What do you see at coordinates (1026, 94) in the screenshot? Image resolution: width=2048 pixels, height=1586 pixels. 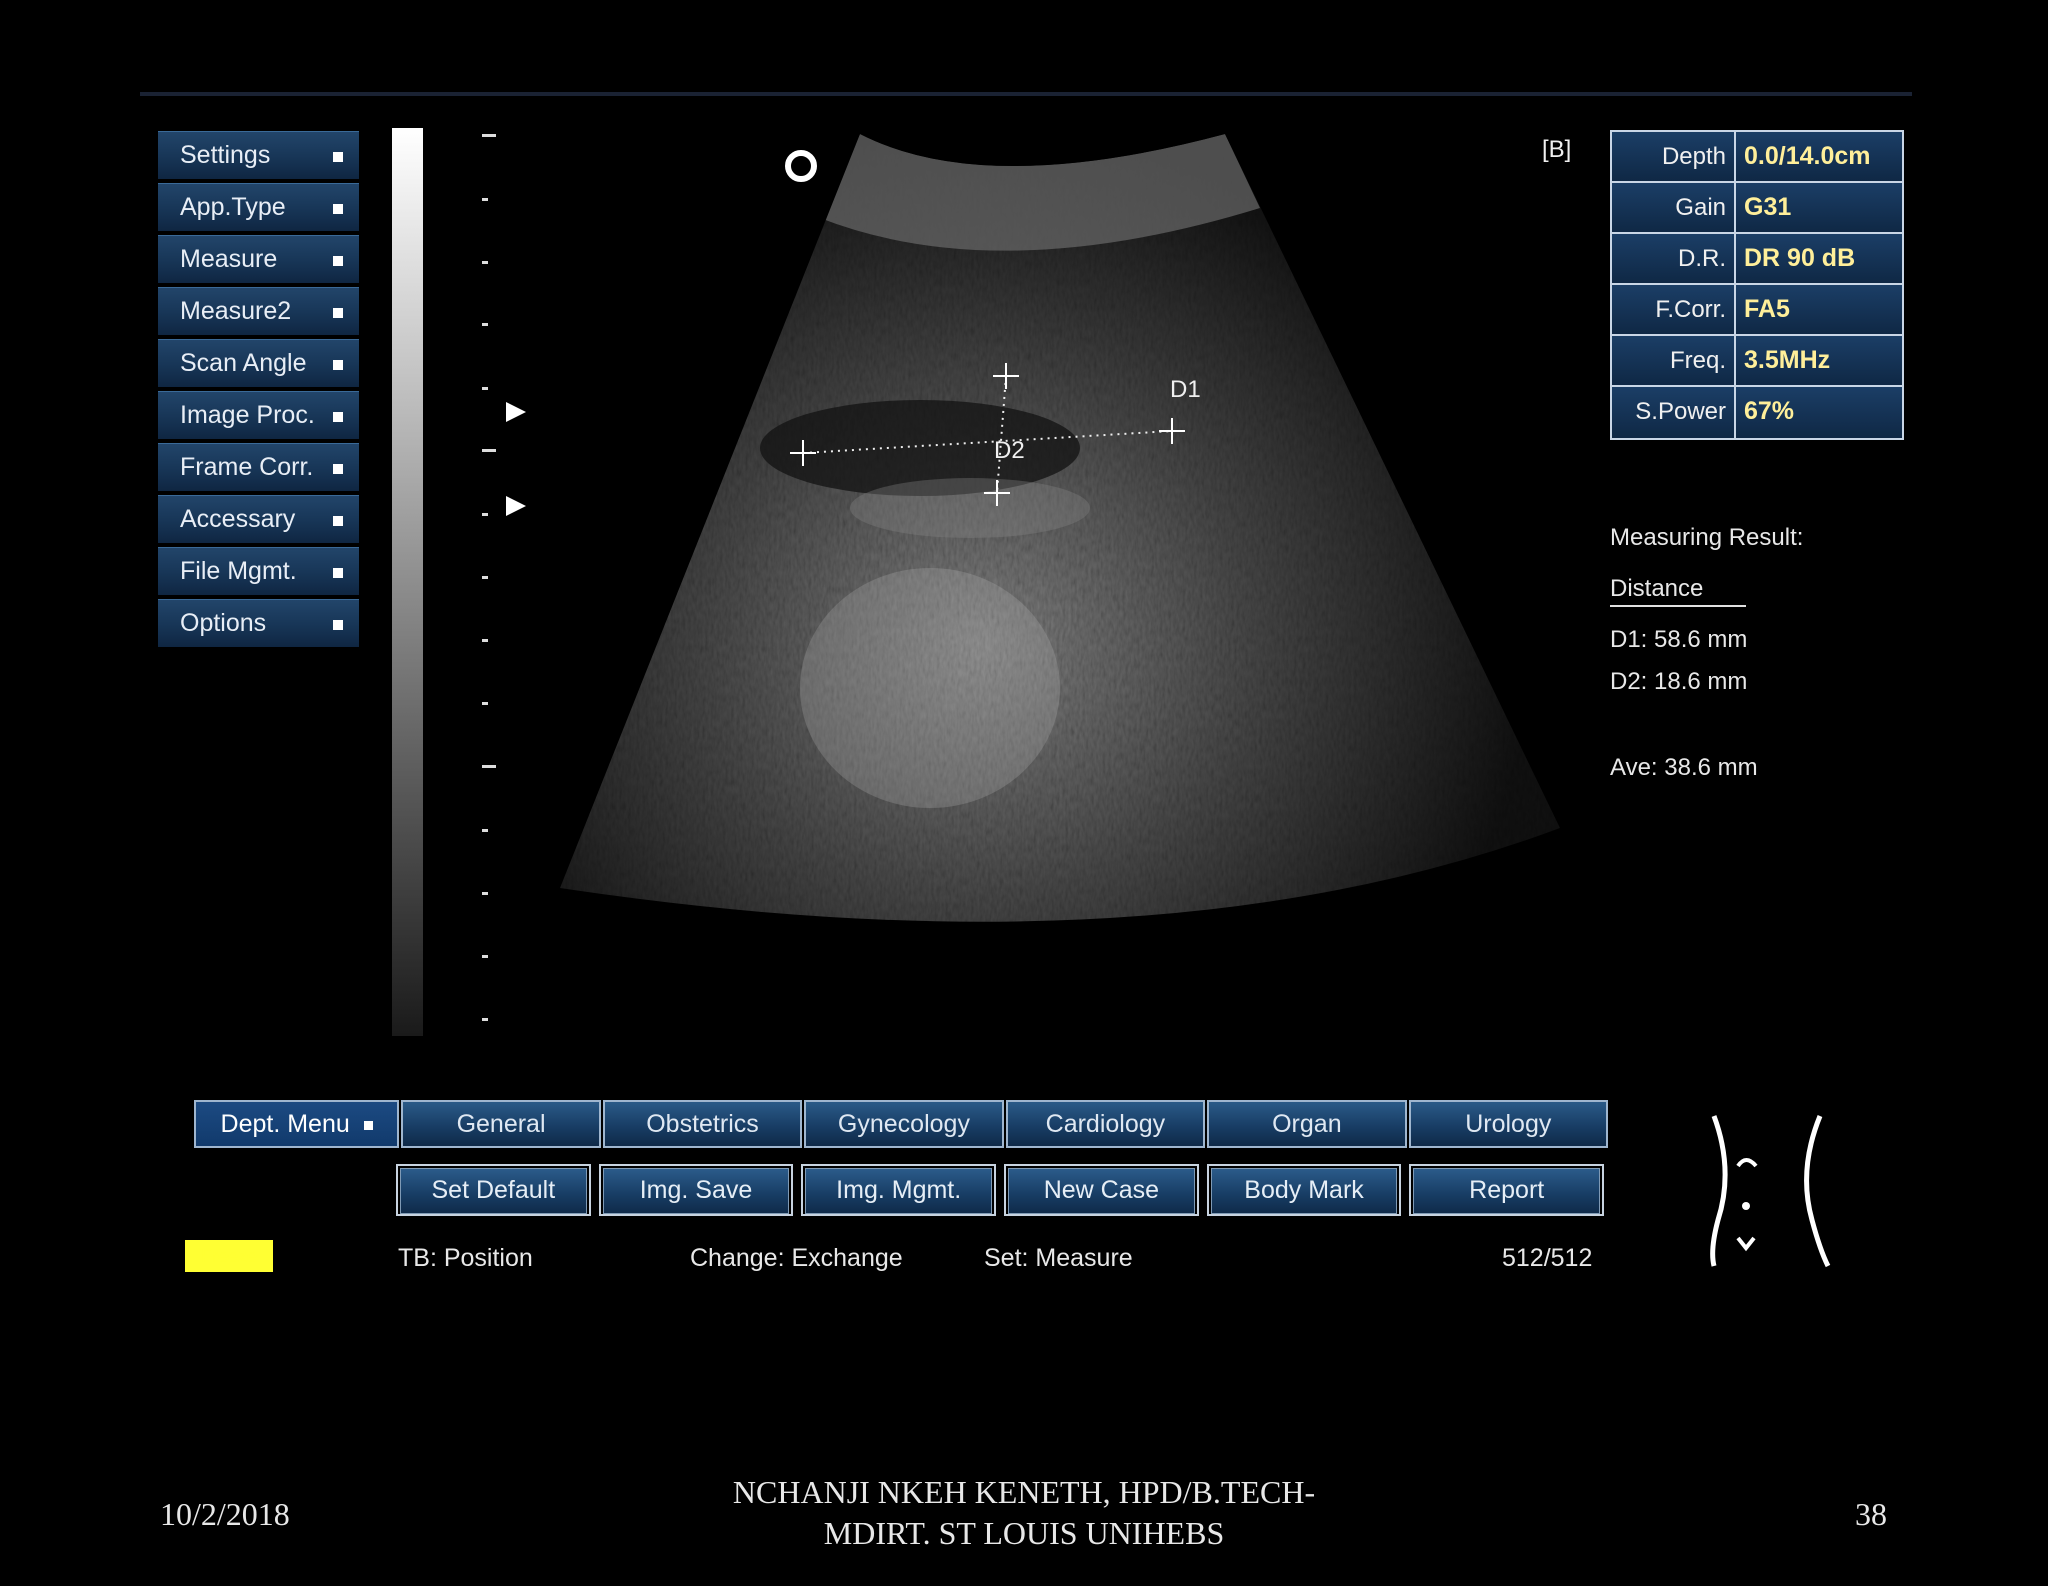 I see `top-divider` at bounding box center [1026, 94].